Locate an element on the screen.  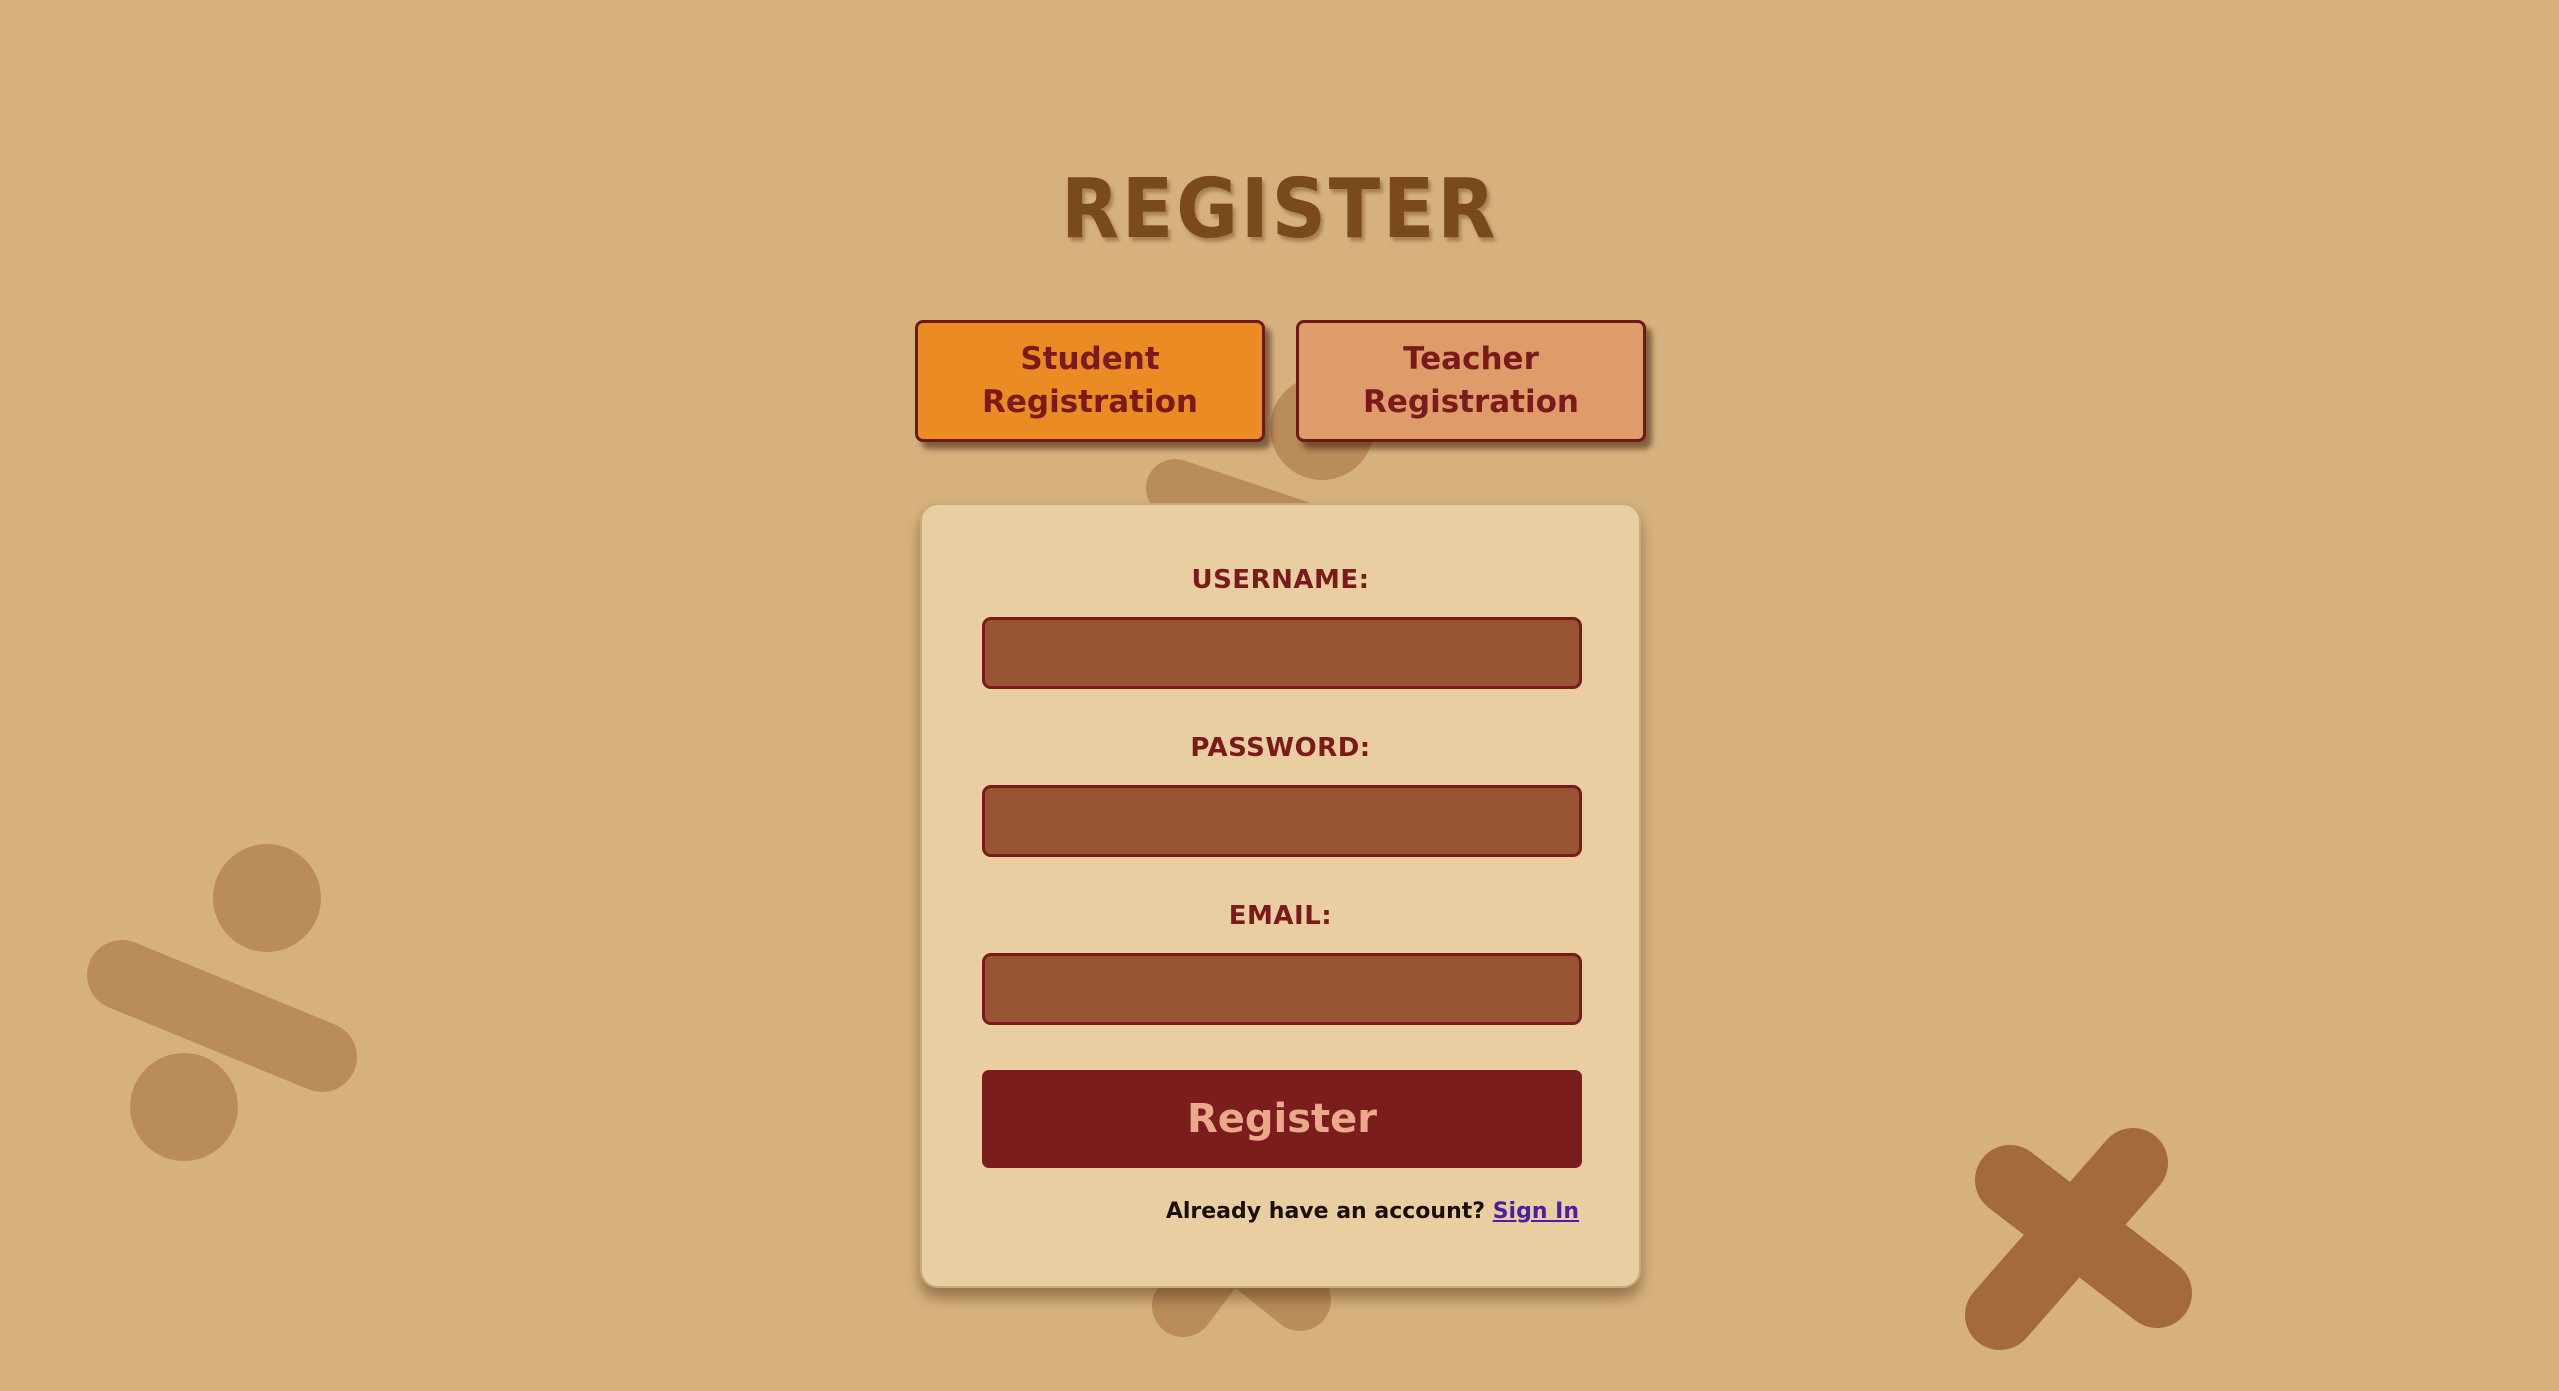
register-button: Register is located at coordinates (1282, 1119).